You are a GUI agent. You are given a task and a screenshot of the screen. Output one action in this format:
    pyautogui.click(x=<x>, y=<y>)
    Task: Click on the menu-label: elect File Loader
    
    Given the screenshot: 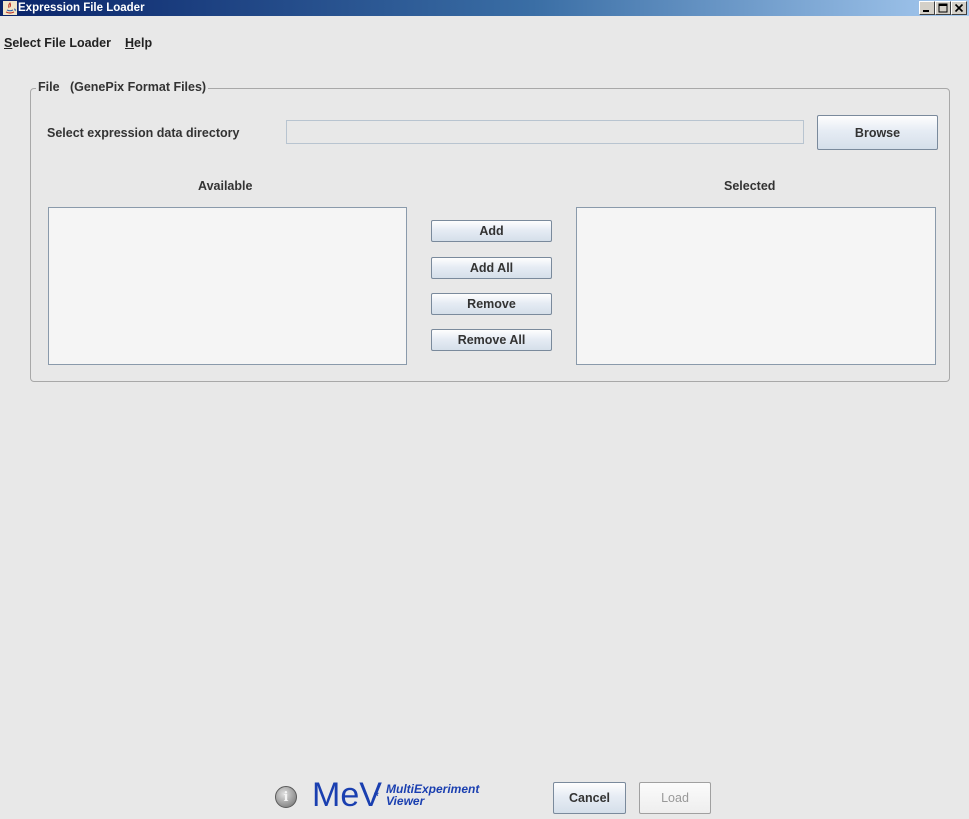 What is the action you would take?
    pyautogui.click(x=61, y=43)
    